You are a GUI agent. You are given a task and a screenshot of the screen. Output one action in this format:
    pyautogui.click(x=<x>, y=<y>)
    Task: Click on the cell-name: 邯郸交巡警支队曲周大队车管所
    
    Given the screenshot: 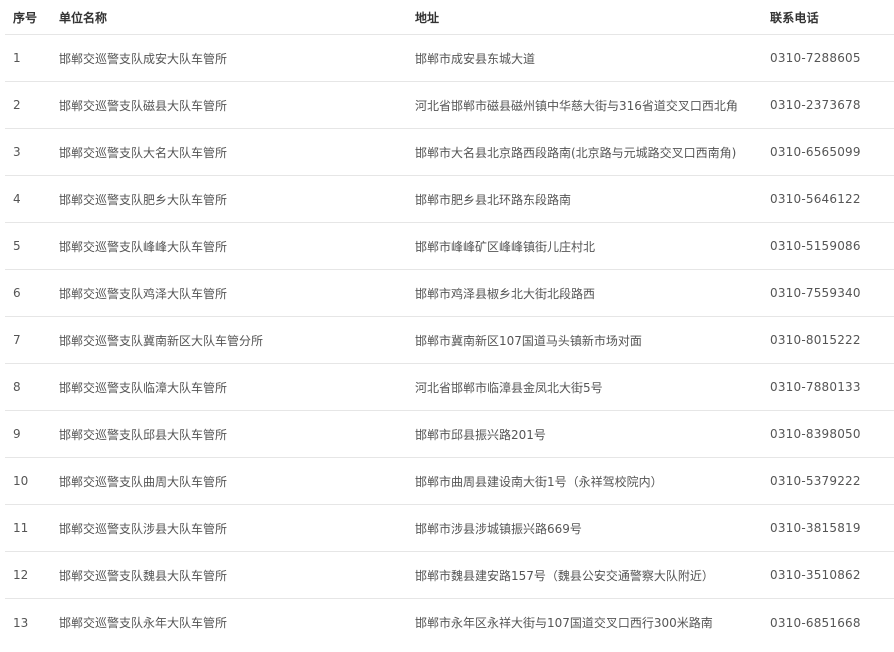 What is the action you would take?
    pyautogui.click(x=143, y=481)
    